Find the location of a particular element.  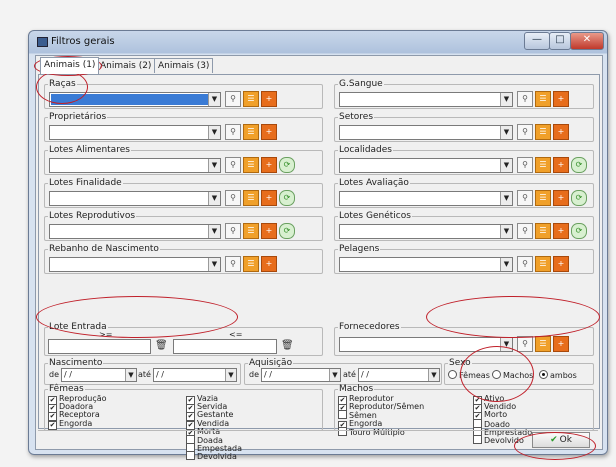

checkbox-box is located at coordinates (190, 456).